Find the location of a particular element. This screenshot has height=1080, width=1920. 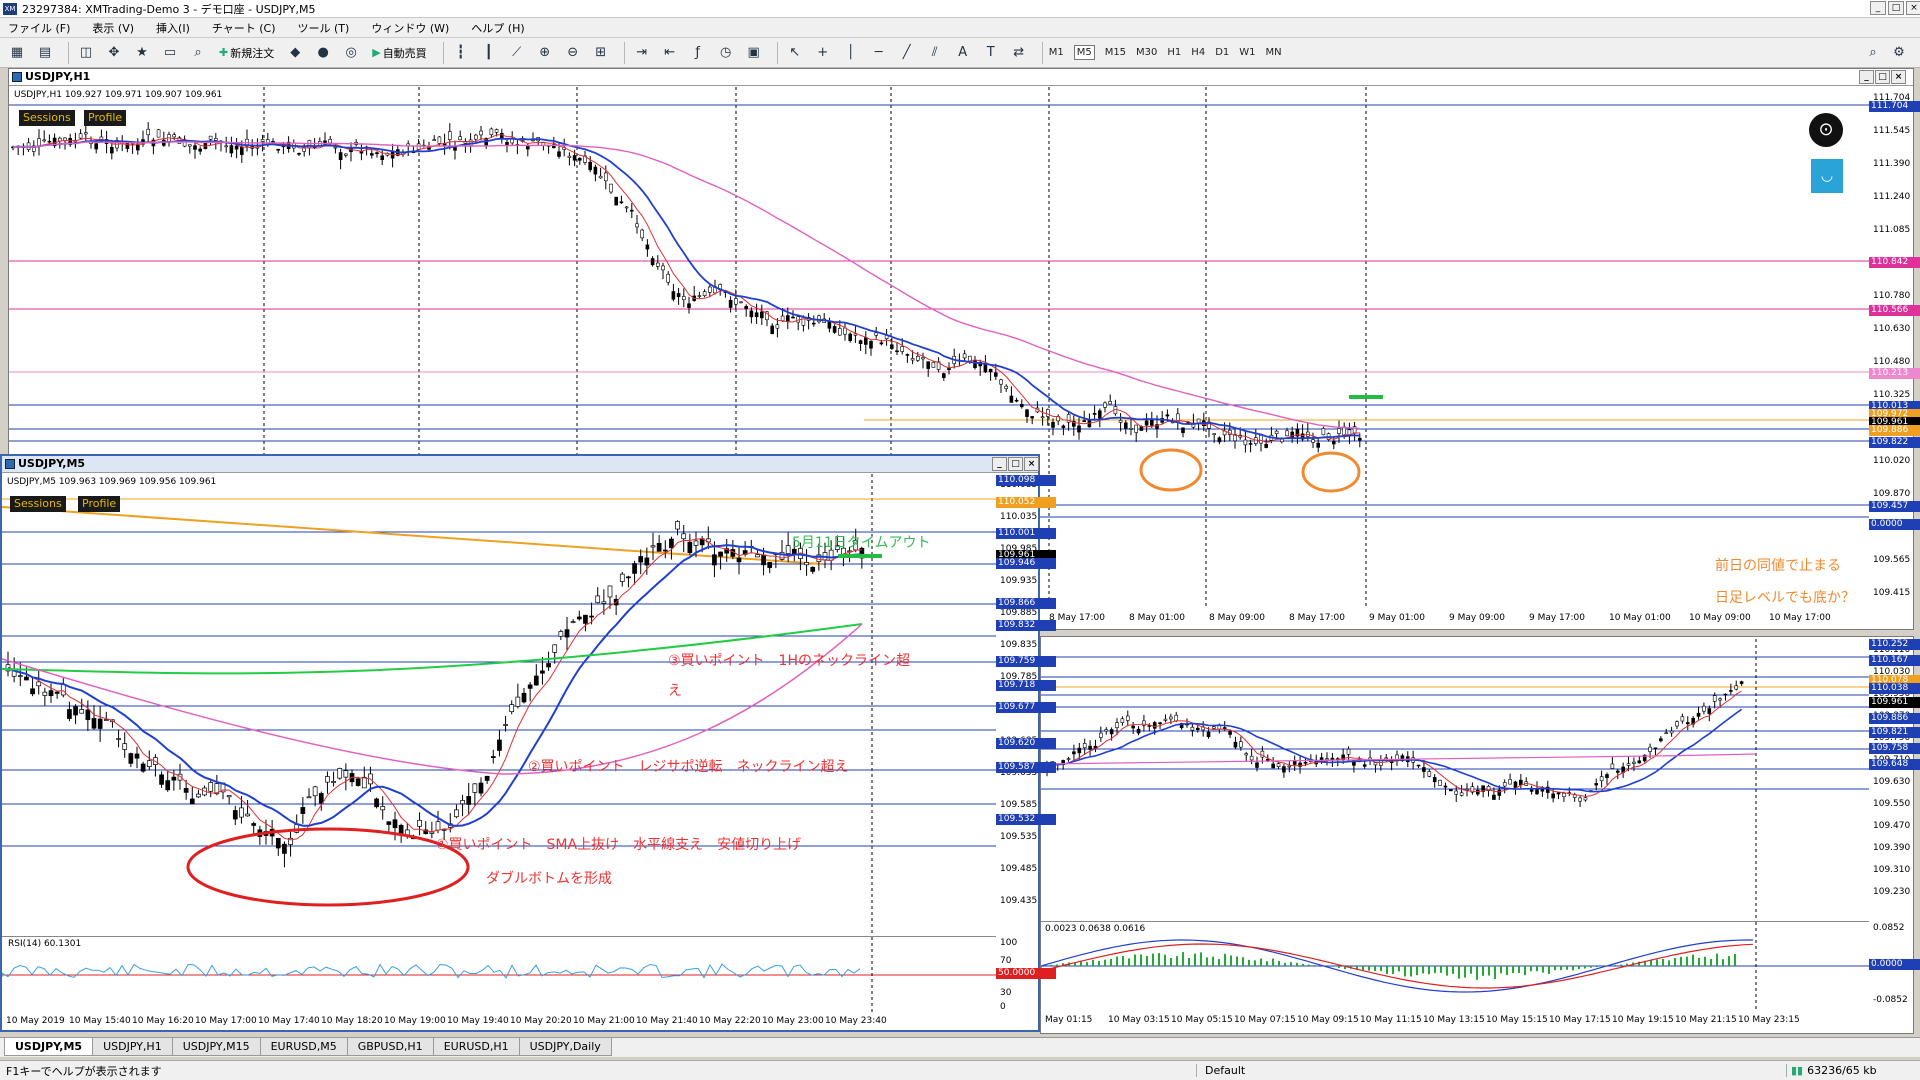

tab-usdjpy-m15: USDJPY,M15 is located at coordinates (216, 1047).